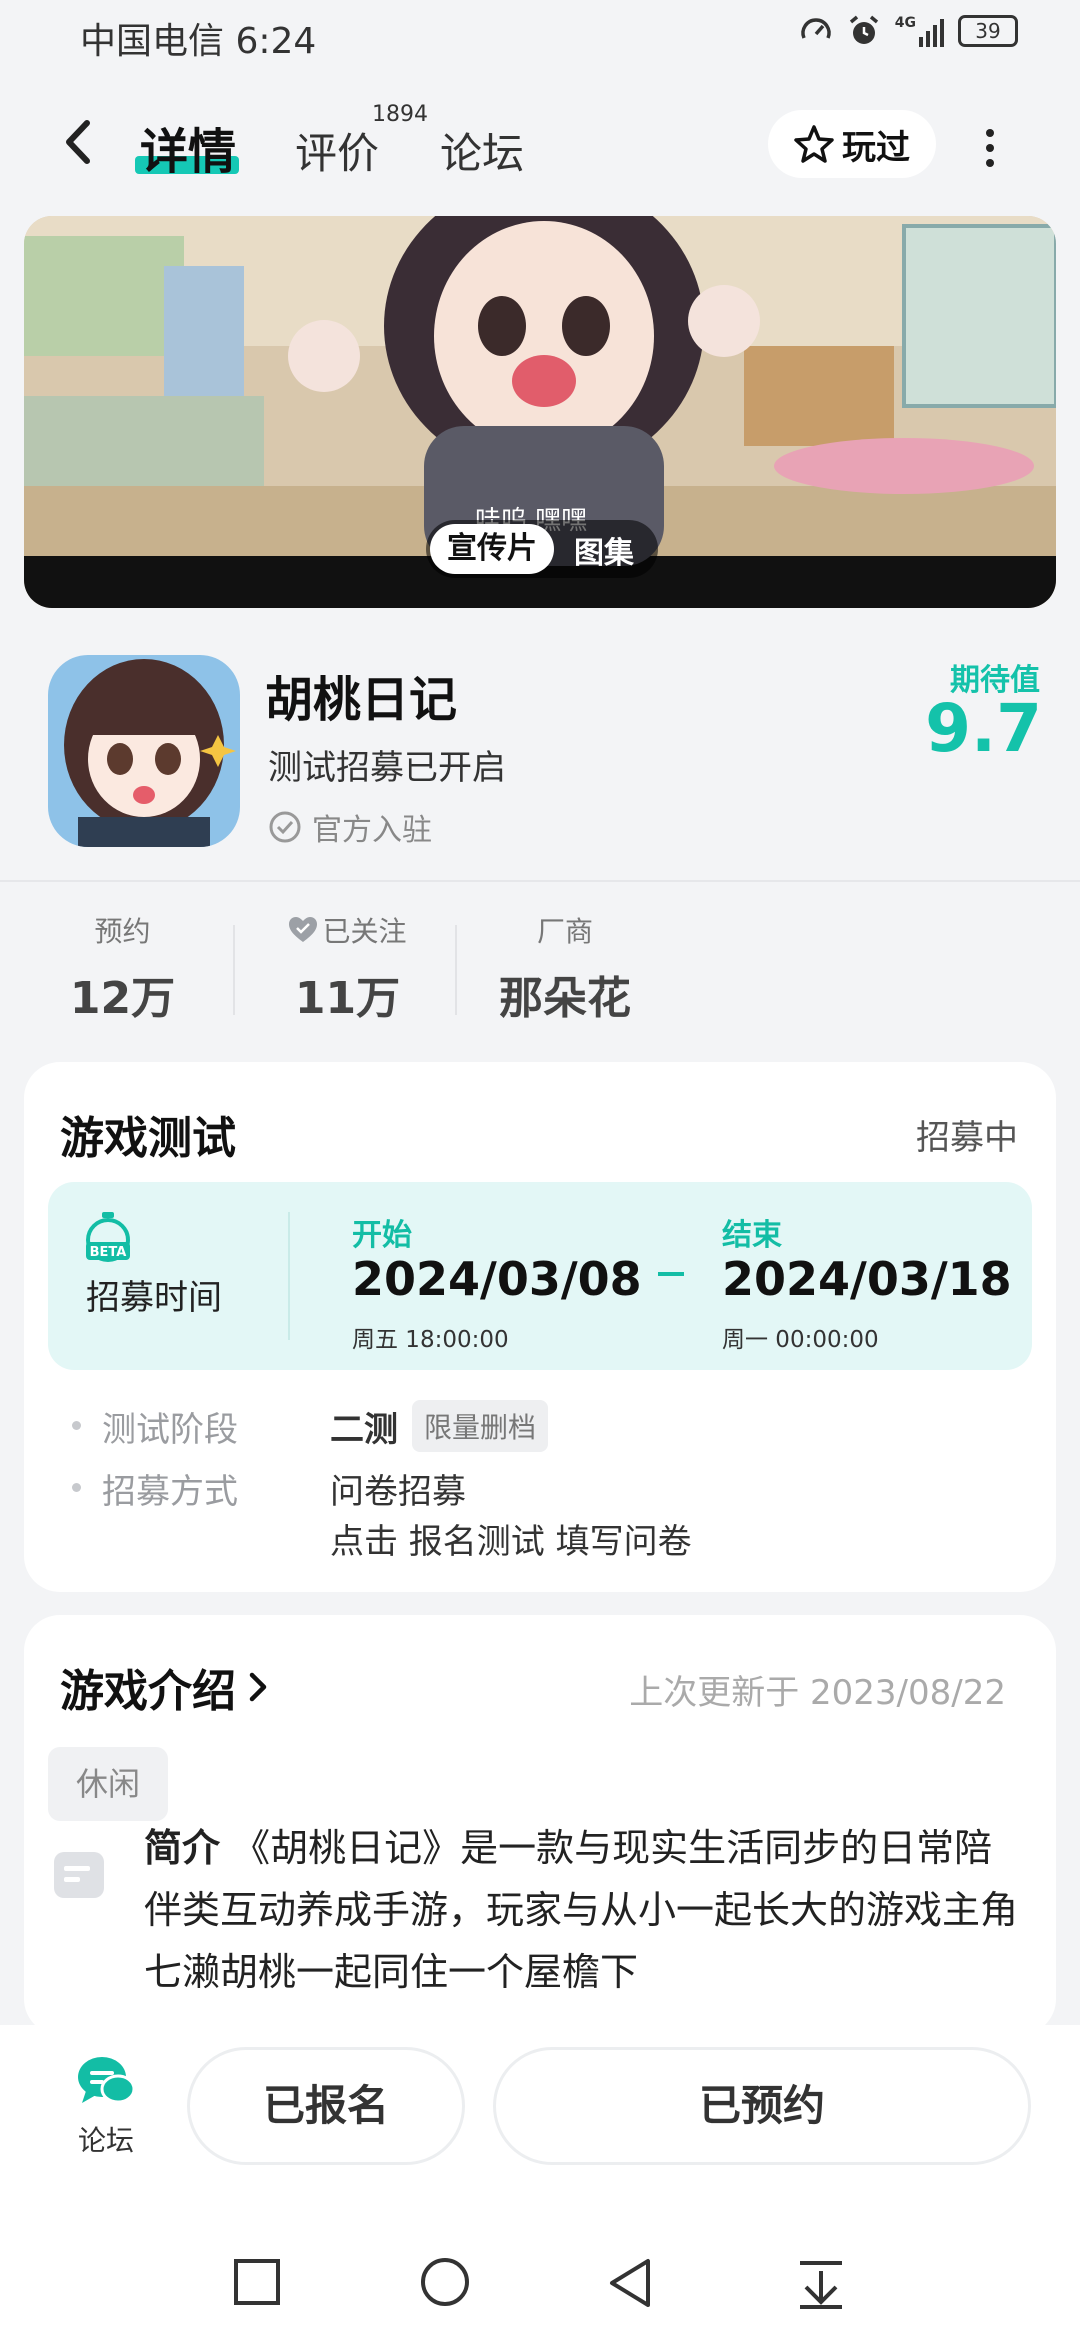 The image size is (1080, 2340). What do you see at coordinates (347, 968) in the screenshot?
I see `stat-followers: 已关注 11万` at bounding box center [347, 968].